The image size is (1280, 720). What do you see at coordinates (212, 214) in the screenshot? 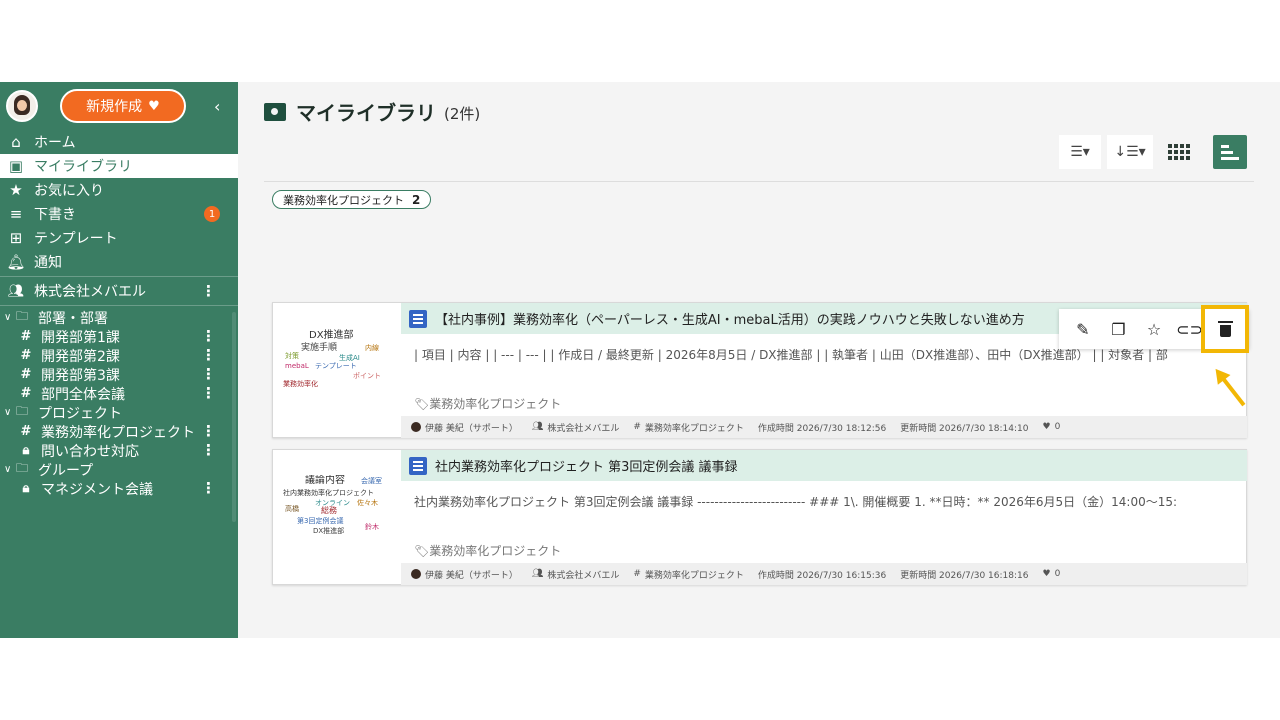
I see `draft-count-badge: 1` at bounding box center [212, 214].